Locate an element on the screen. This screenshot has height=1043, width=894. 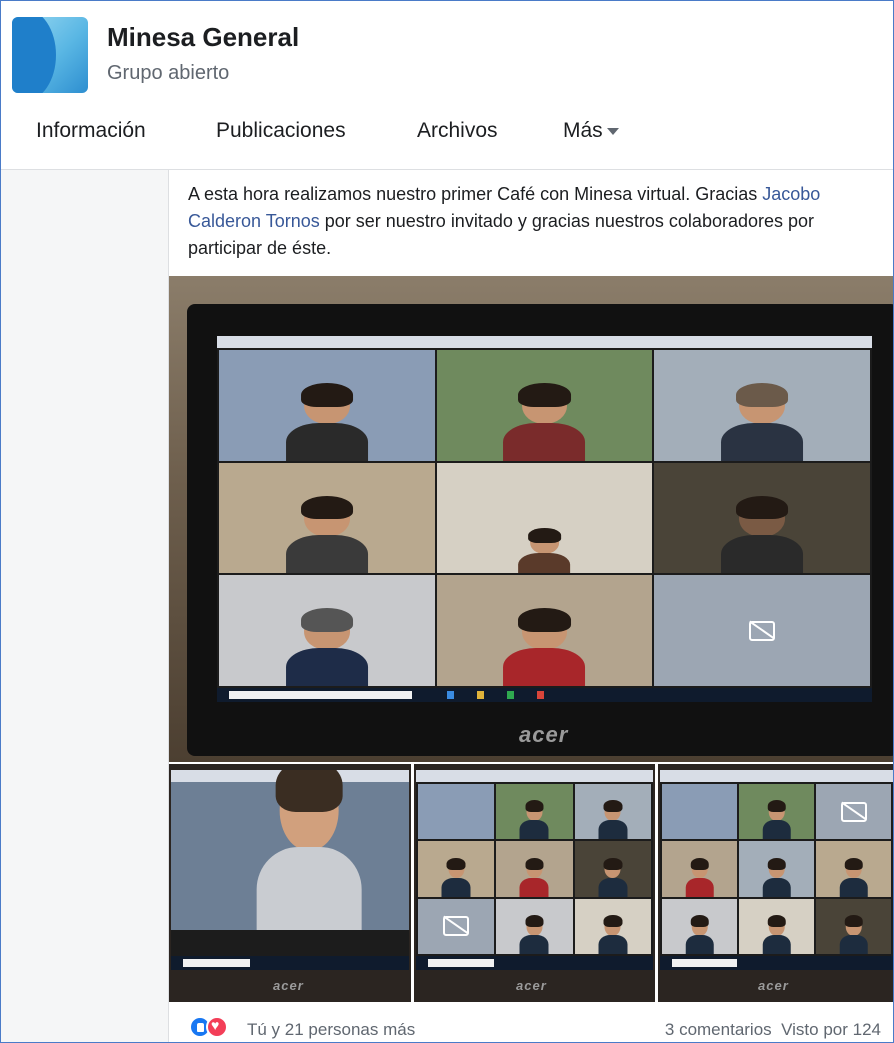
minesa-logo-icon is located at coordinates (50, 55).